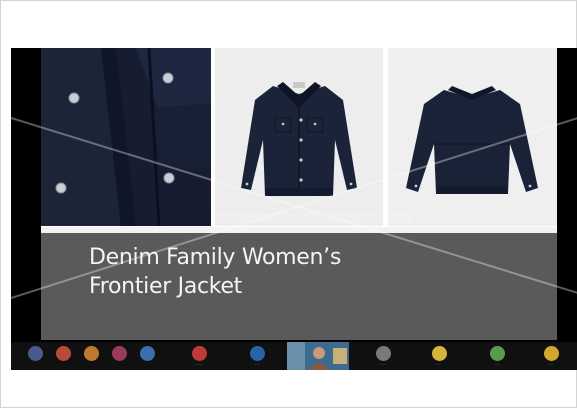 The image size is (577, 408). Describe the element at coordinates (299, 137) in the screenshot. I see `jacket-front-photo` at that location.